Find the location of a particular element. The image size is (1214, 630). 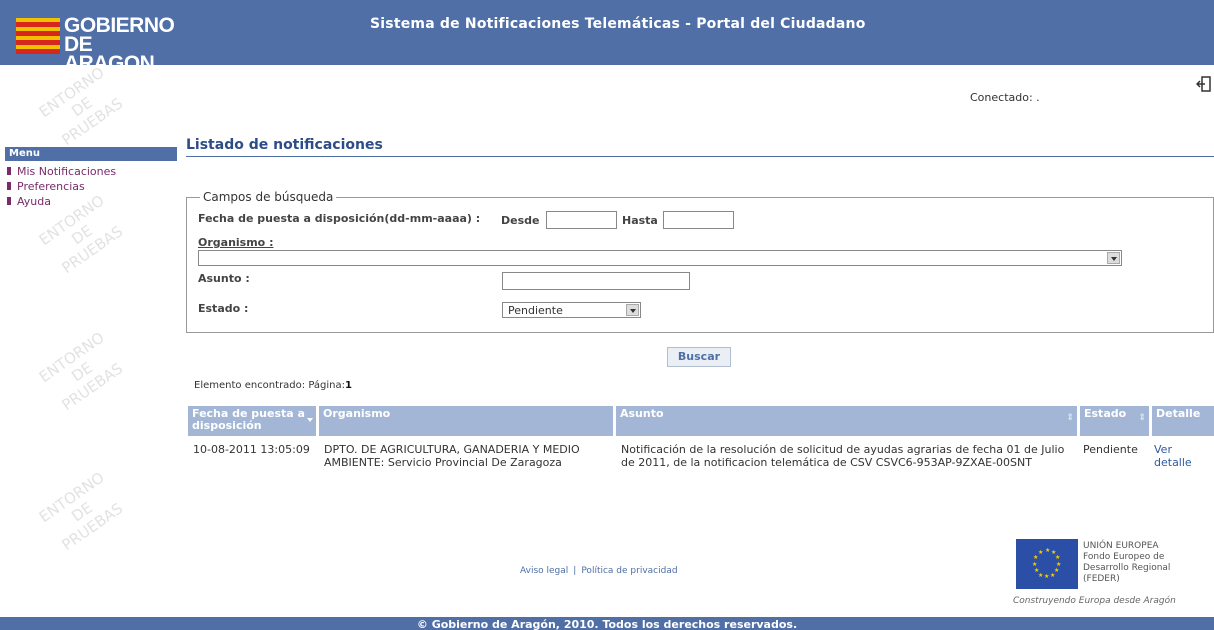

sort-desc-icon is located at coordinates (310, 420).